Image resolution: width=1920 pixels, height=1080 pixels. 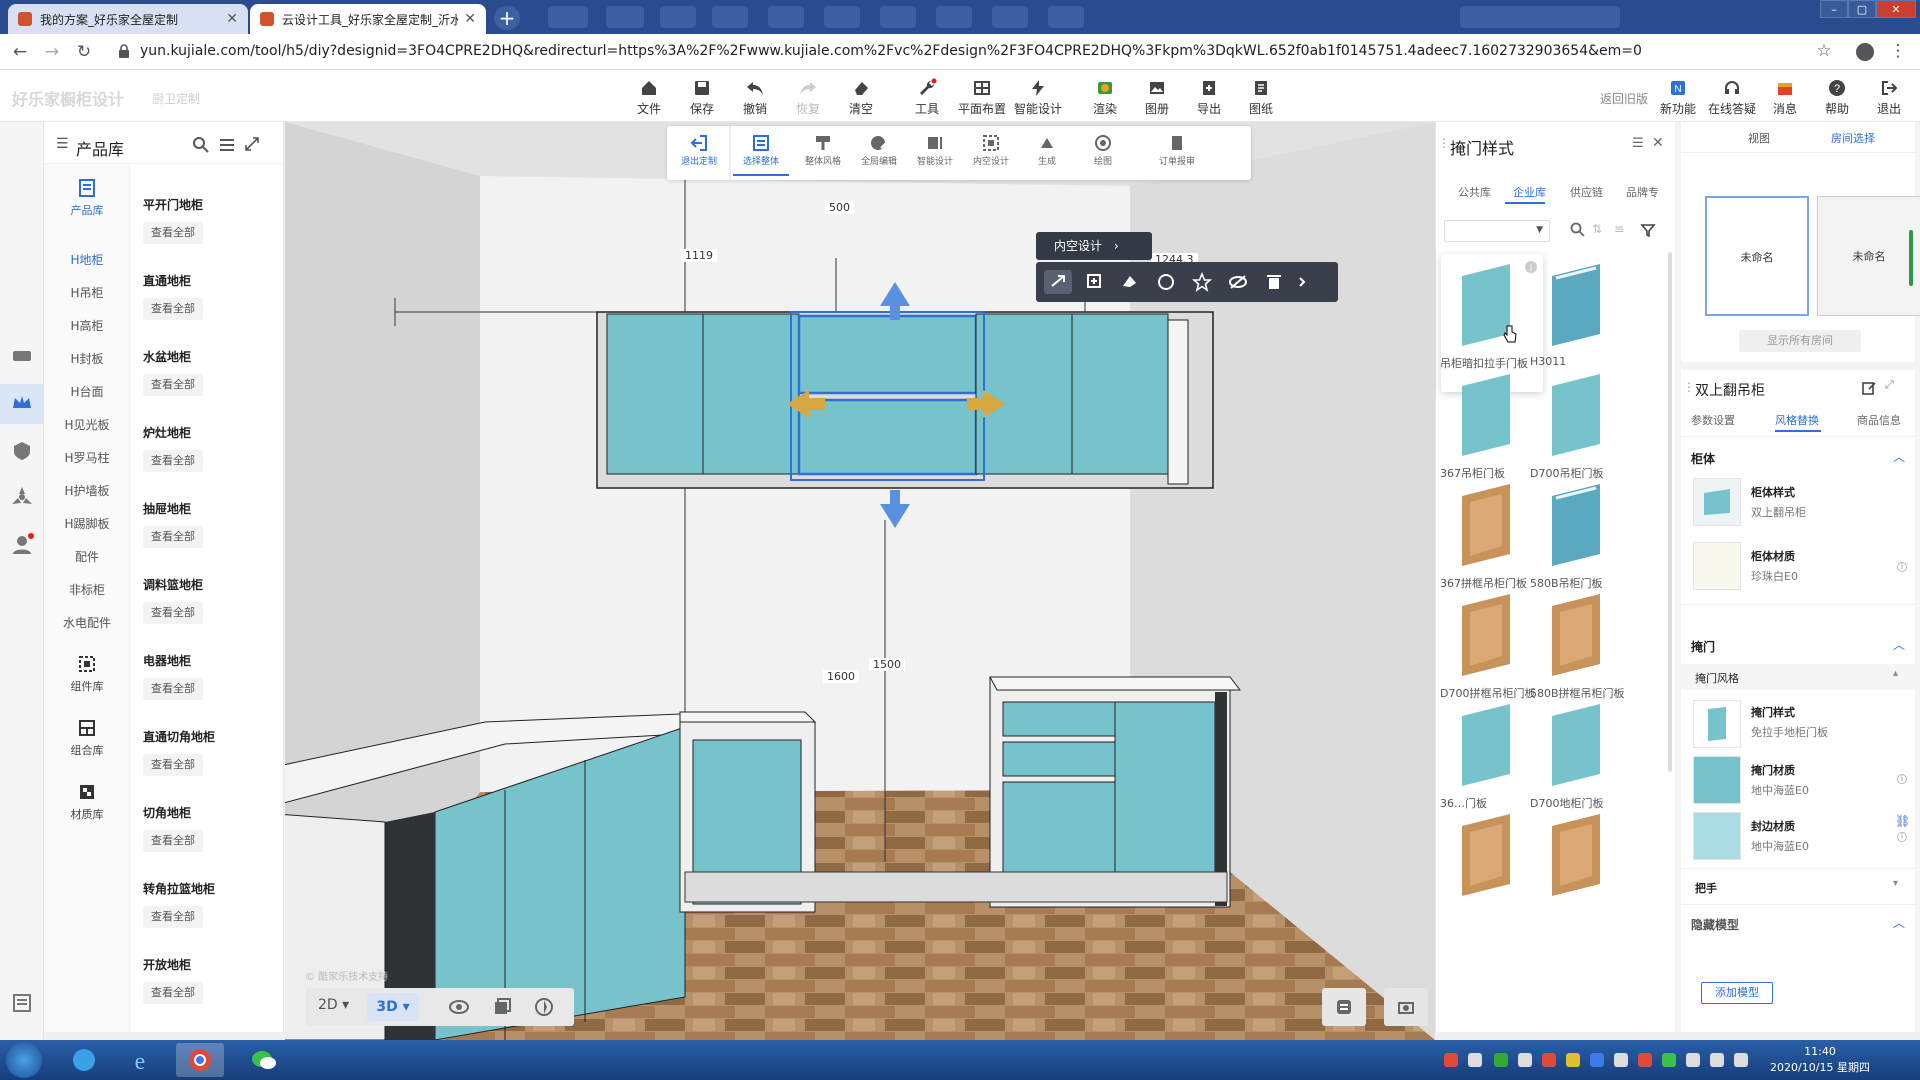 What do you see at coordinates (140, 1060) in the screenshot?
I see `ie-icon: e` at bounding box center [140, 1060].